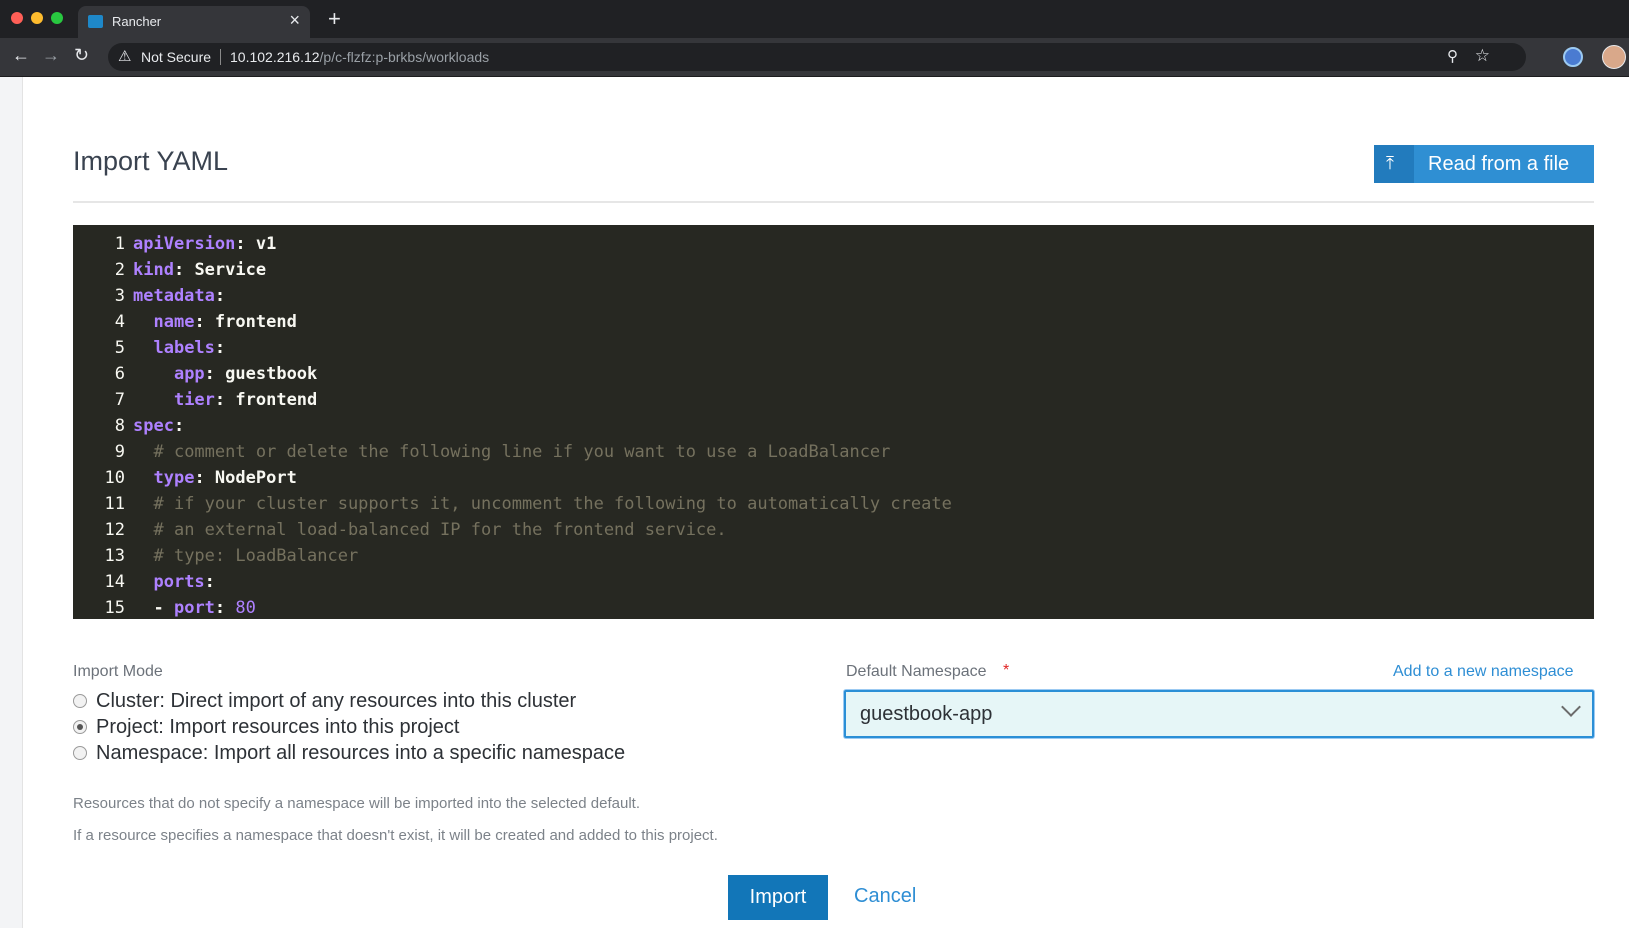  What do you see at coordinates (1499, 164) in the screenshot?
I see `read-from-file-label: Read from a file` at bounding box center [1499, 164].